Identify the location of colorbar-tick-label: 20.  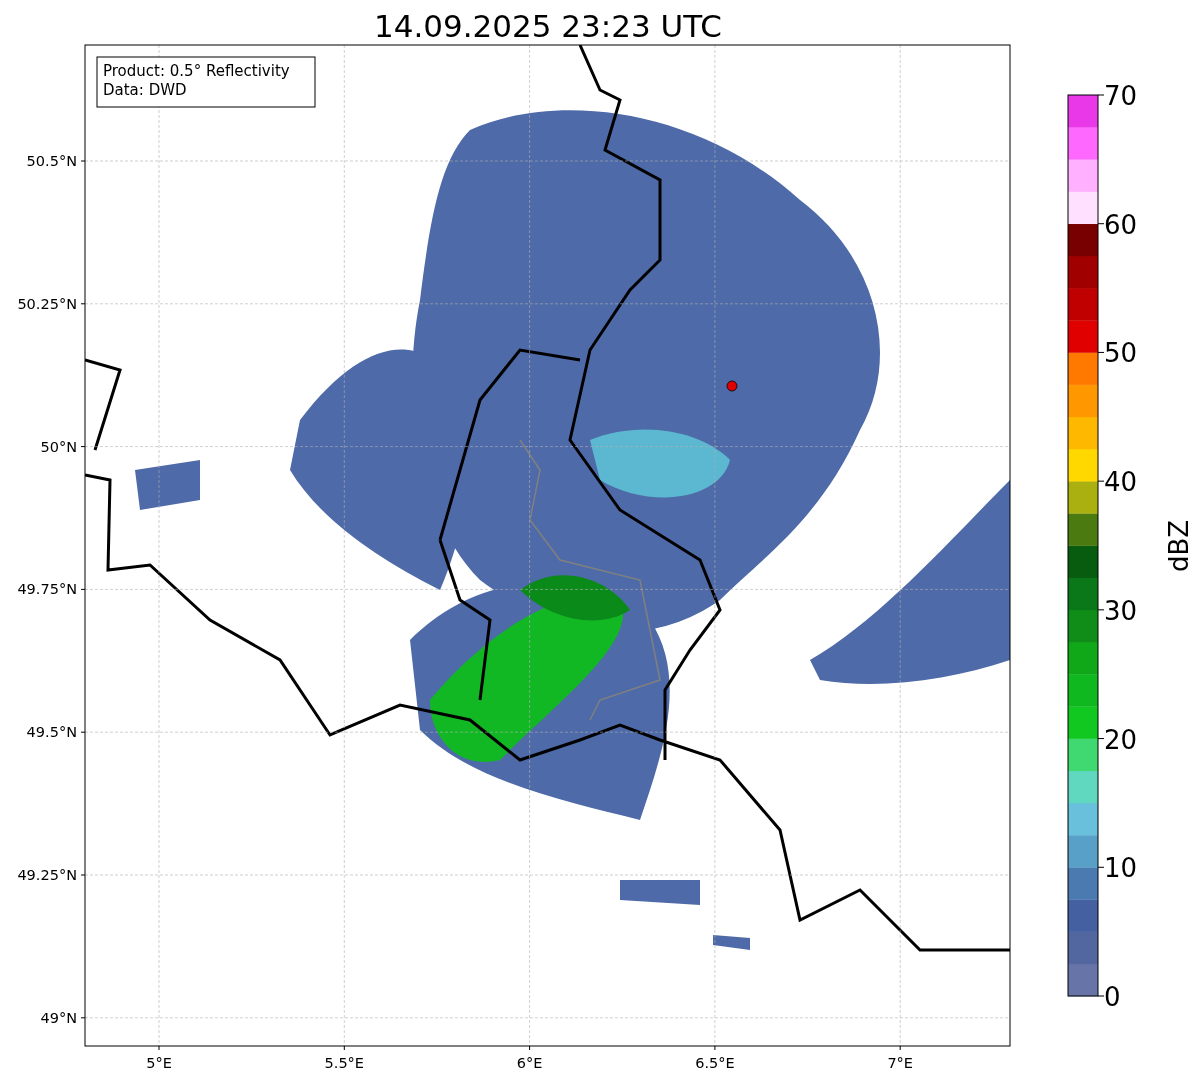
(1121, 739).